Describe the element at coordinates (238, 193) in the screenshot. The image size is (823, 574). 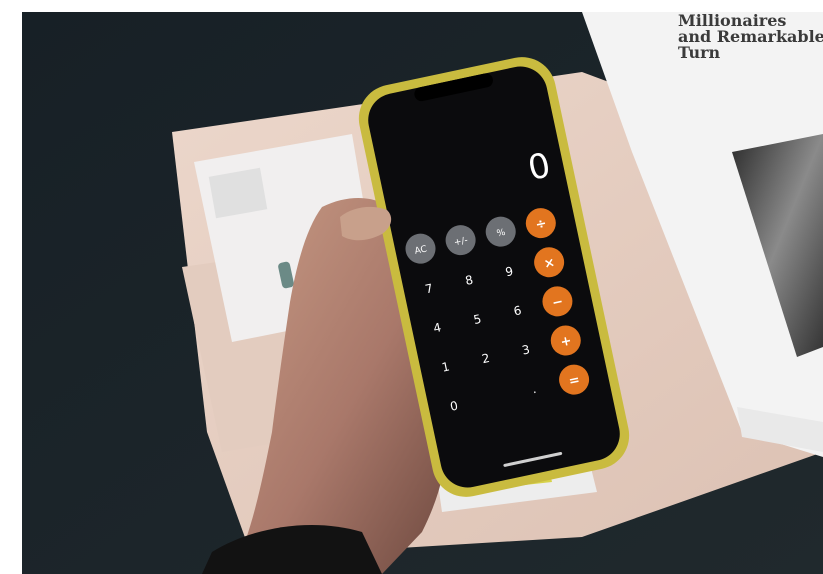
I see `paper-left-figure` at that location.